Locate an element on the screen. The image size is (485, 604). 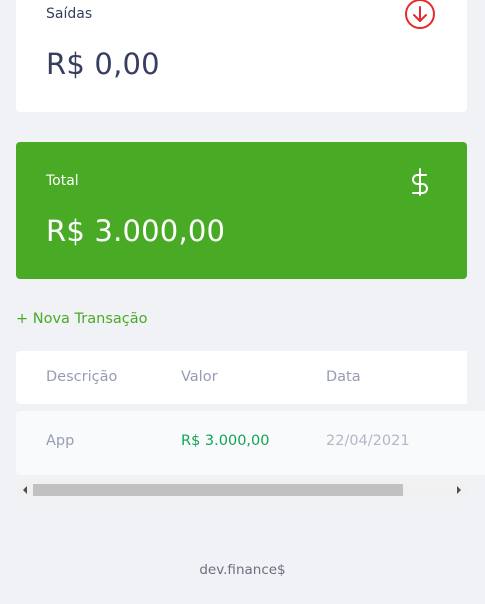
new-transaction-link: + Nova Transação is located at coordinates (81, 319).